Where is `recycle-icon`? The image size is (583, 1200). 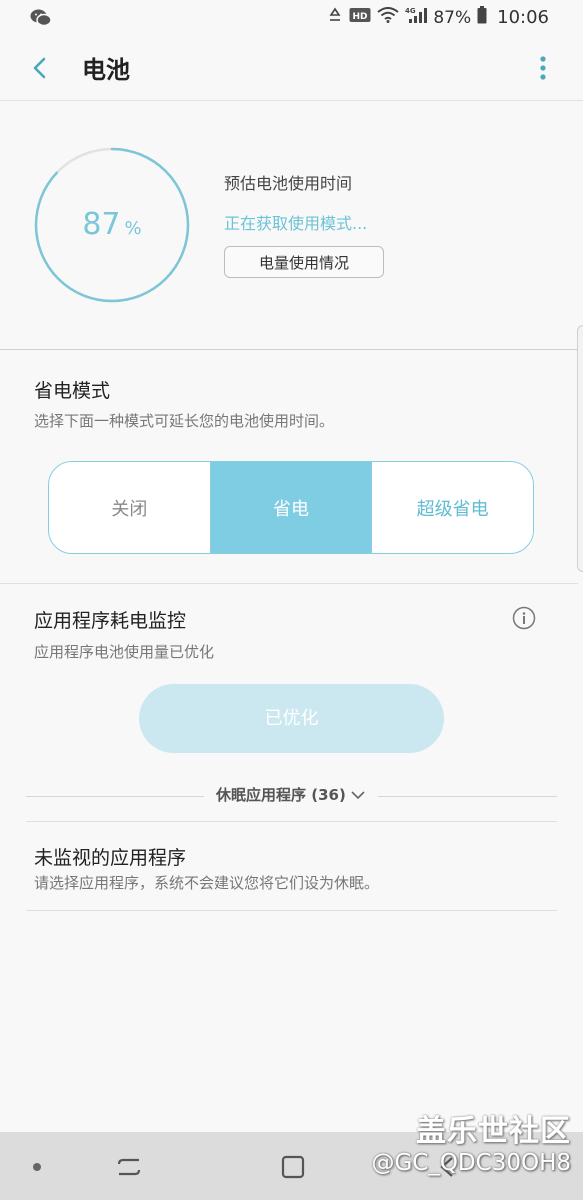
recycle-icon is located at coordinates (335, 17).